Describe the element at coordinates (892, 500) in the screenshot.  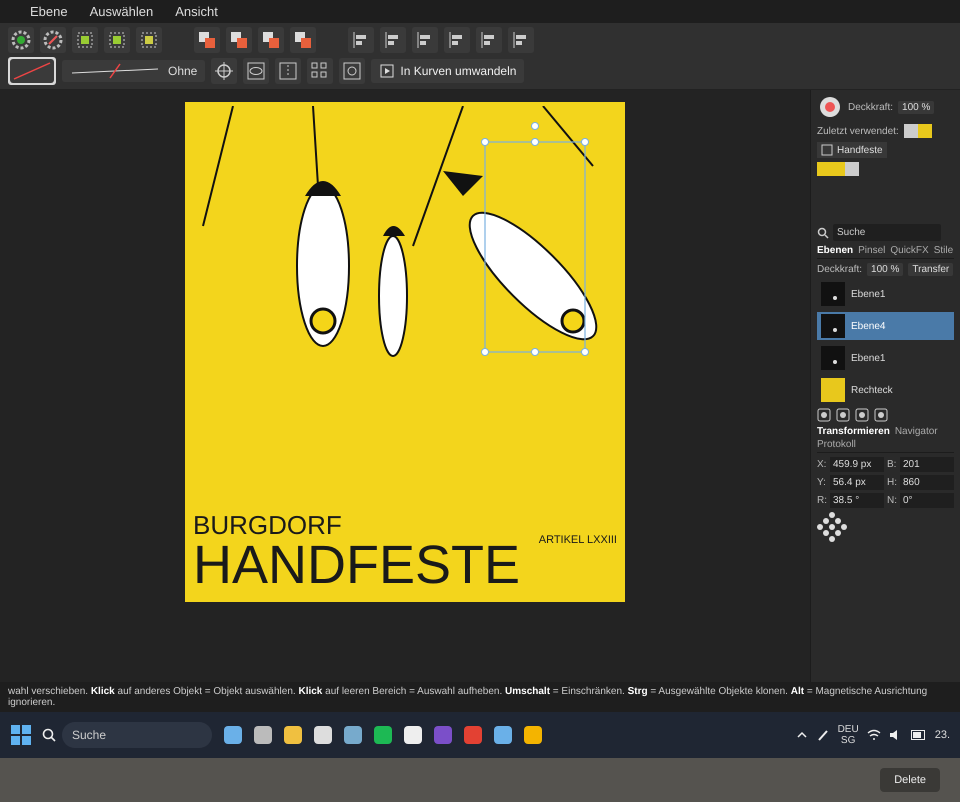
I see `field-label: N:` at that location.